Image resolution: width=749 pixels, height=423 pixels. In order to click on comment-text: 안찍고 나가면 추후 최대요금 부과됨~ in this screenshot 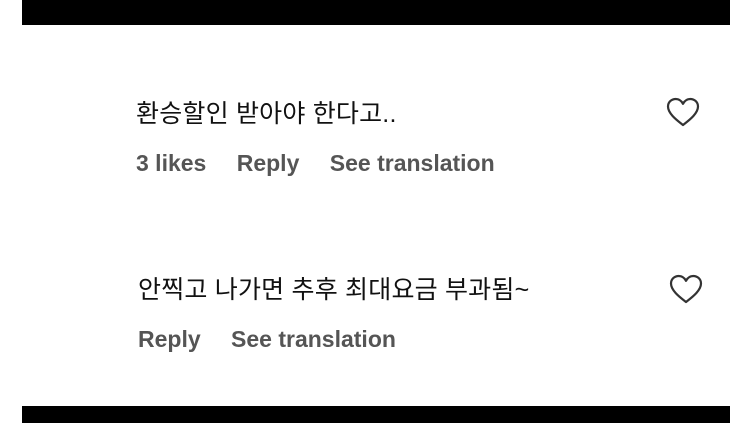, I will do `click(334, 290)`.